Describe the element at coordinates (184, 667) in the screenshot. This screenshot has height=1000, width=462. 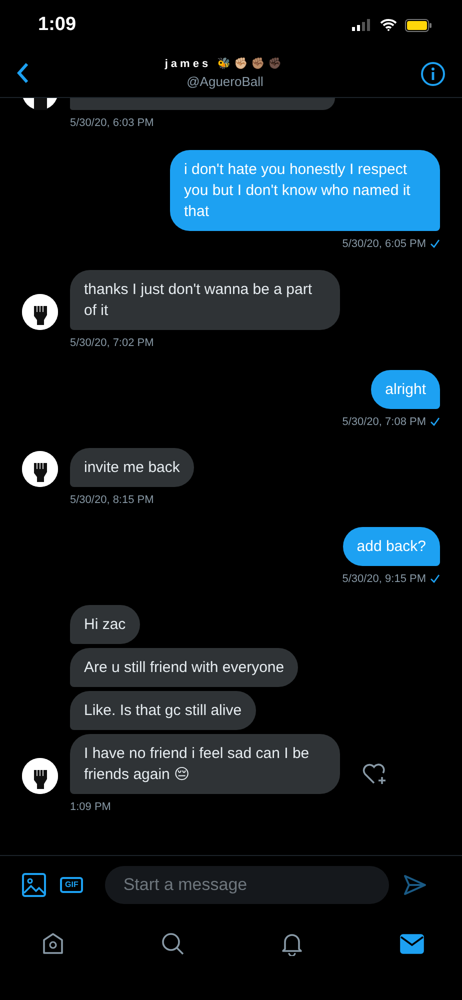
I see `message-bubble: Are u still friend with everyone` at that location.